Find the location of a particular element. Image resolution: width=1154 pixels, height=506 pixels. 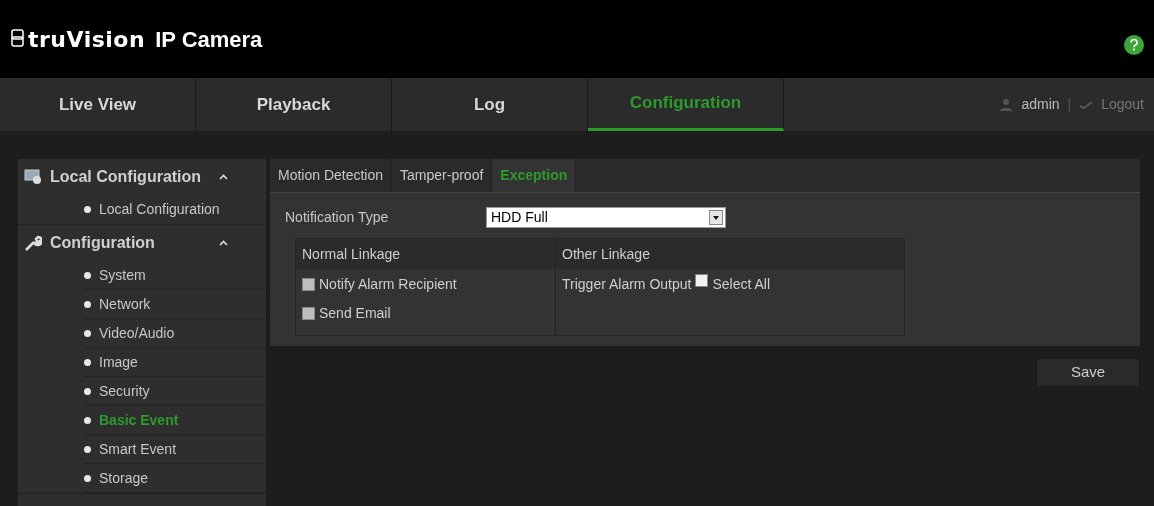

sidebar-item: System is located at coordinates (175, 275).